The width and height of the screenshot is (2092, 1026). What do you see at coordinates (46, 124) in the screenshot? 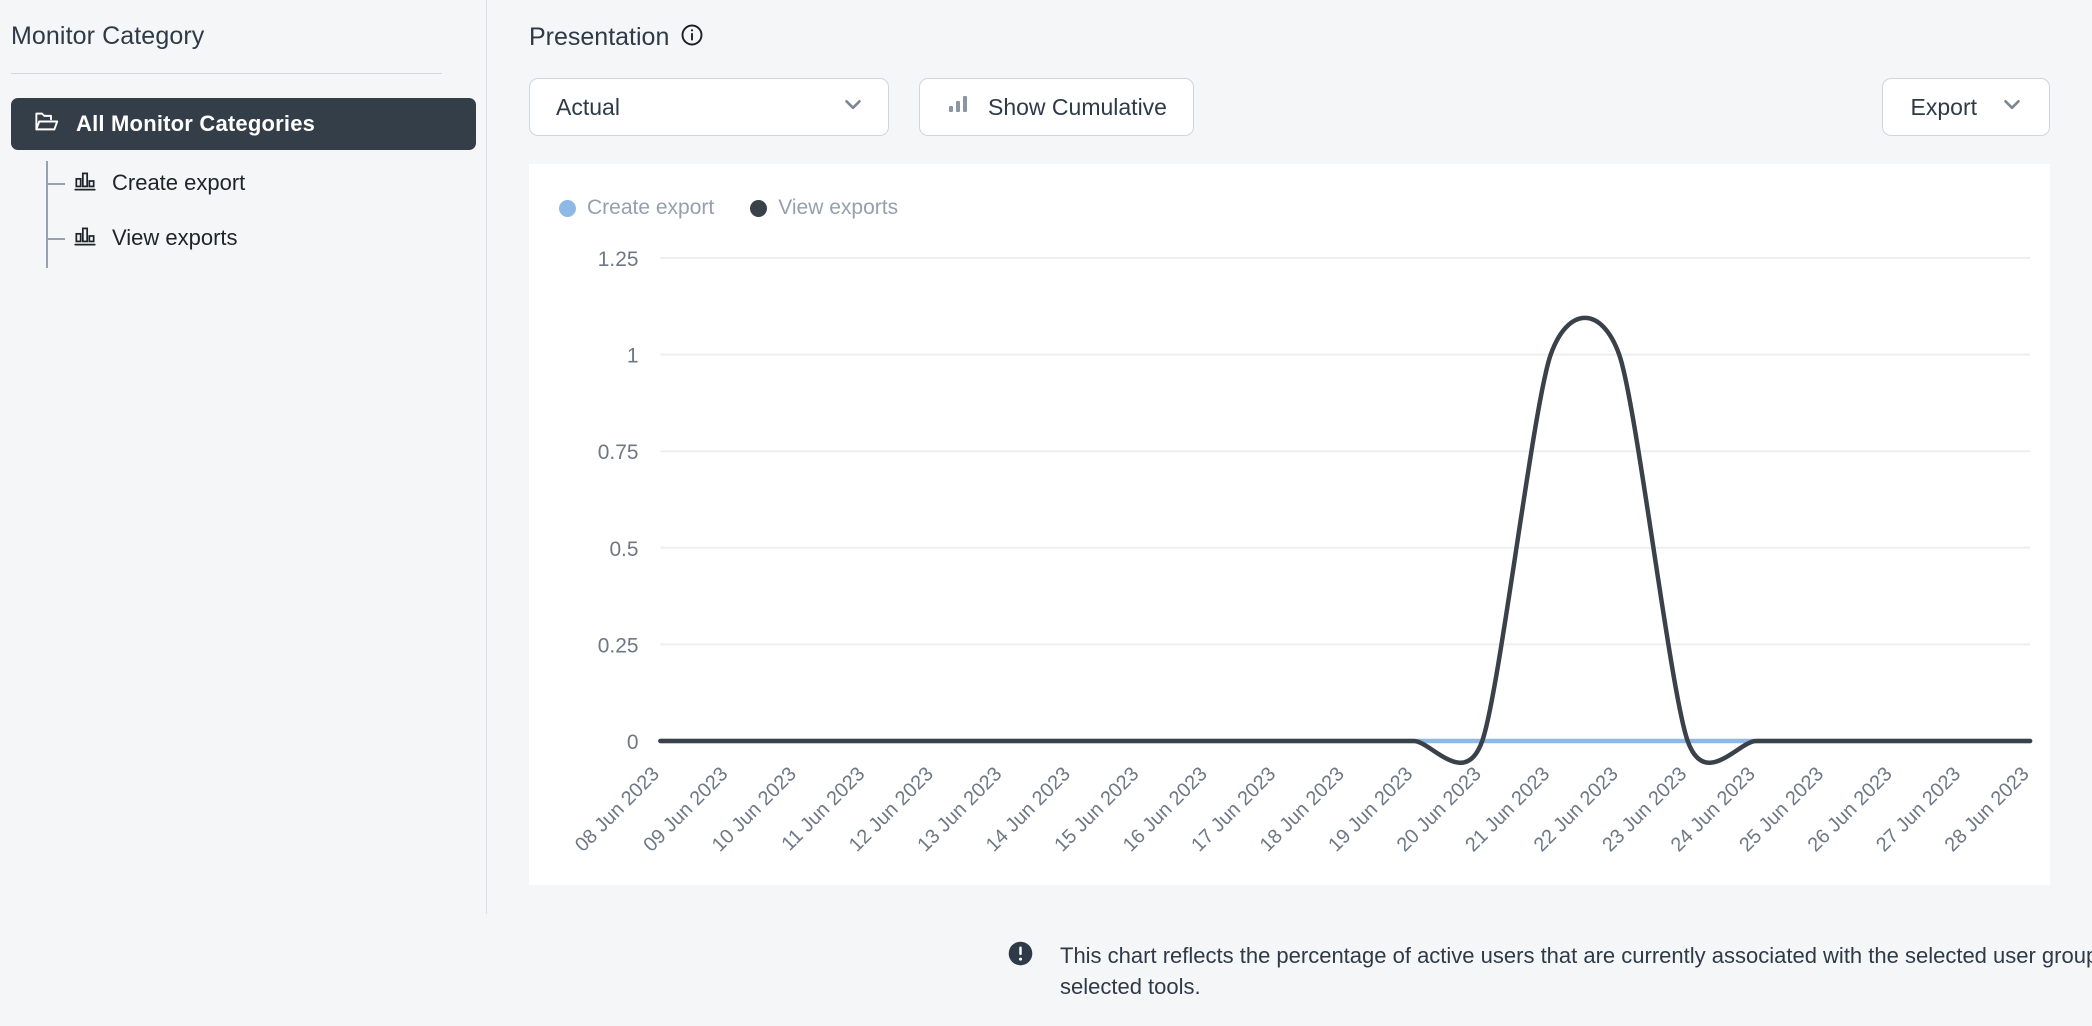
I see `folder-open-icon` at bounding box center [46, 124].